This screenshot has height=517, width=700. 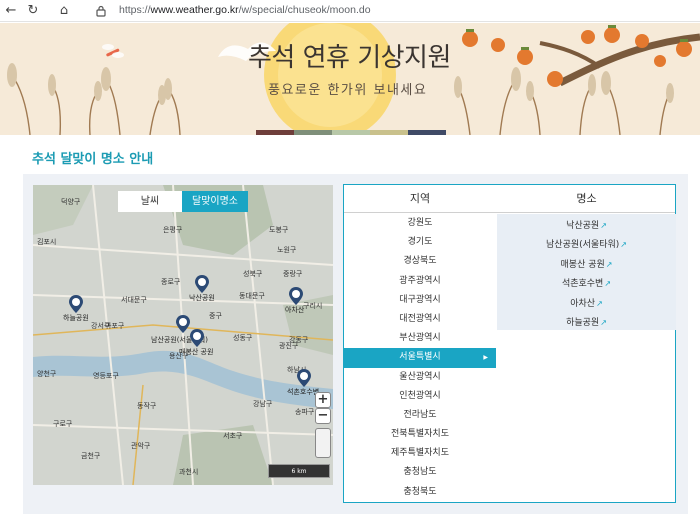 I want to click on reload-icon: ↻, so click(x=33, y=11).